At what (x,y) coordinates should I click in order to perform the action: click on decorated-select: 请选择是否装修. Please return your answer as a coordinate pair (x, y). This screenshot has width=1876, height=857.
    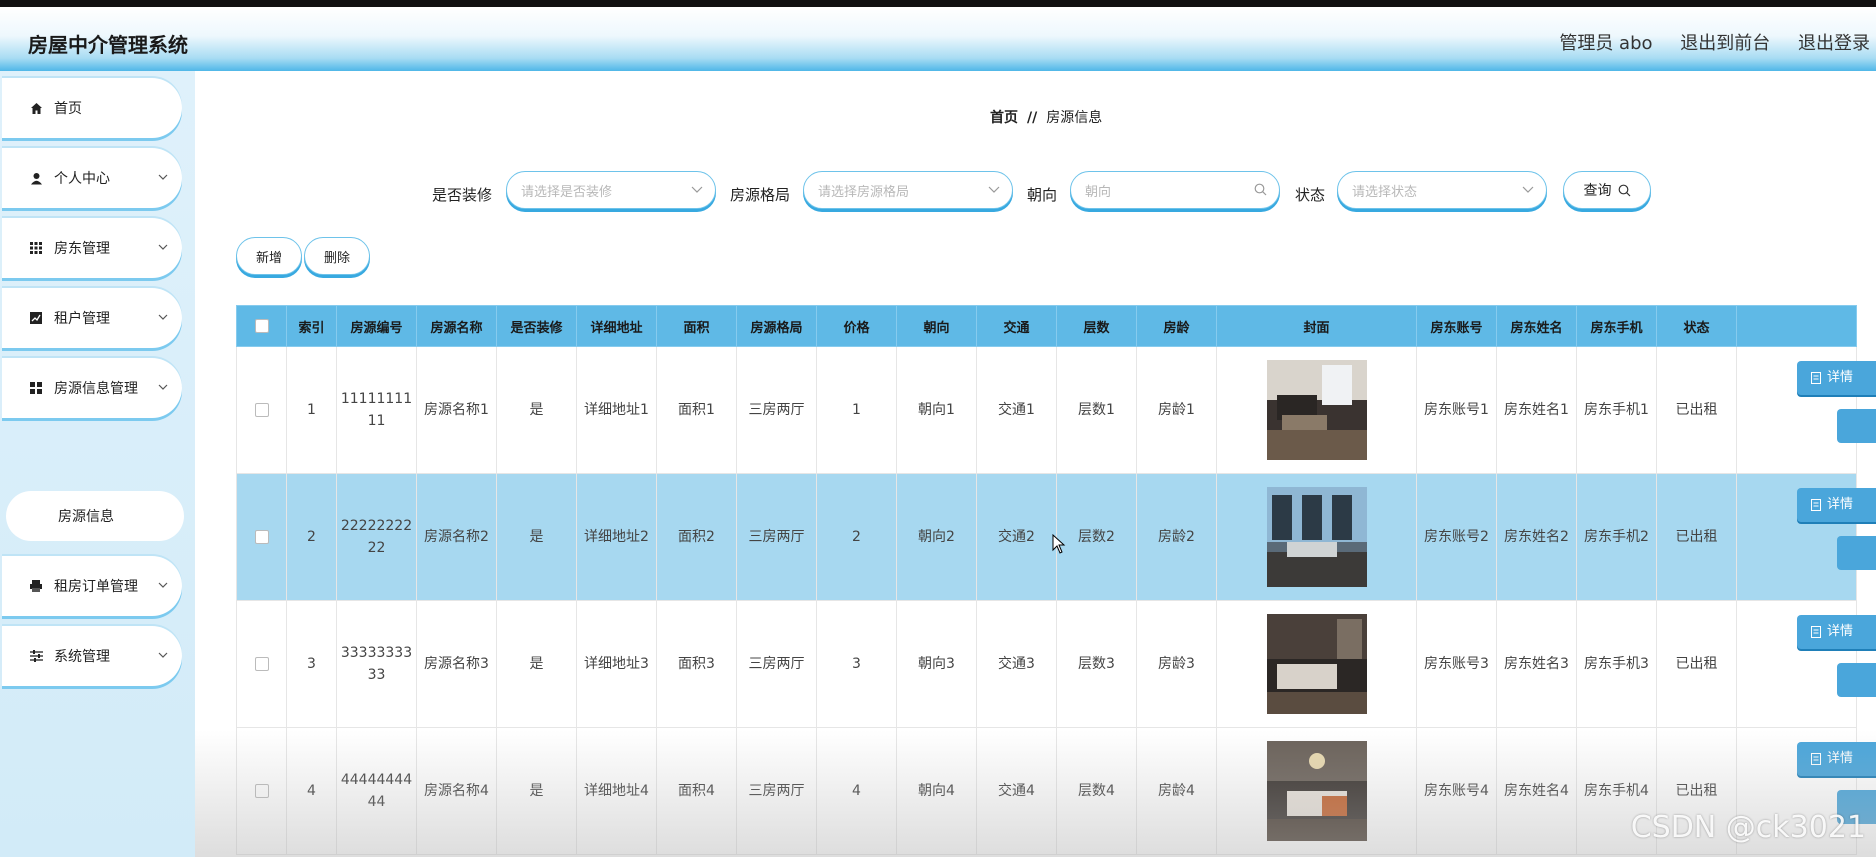
    Looking at the image, I should click on (611, 190).